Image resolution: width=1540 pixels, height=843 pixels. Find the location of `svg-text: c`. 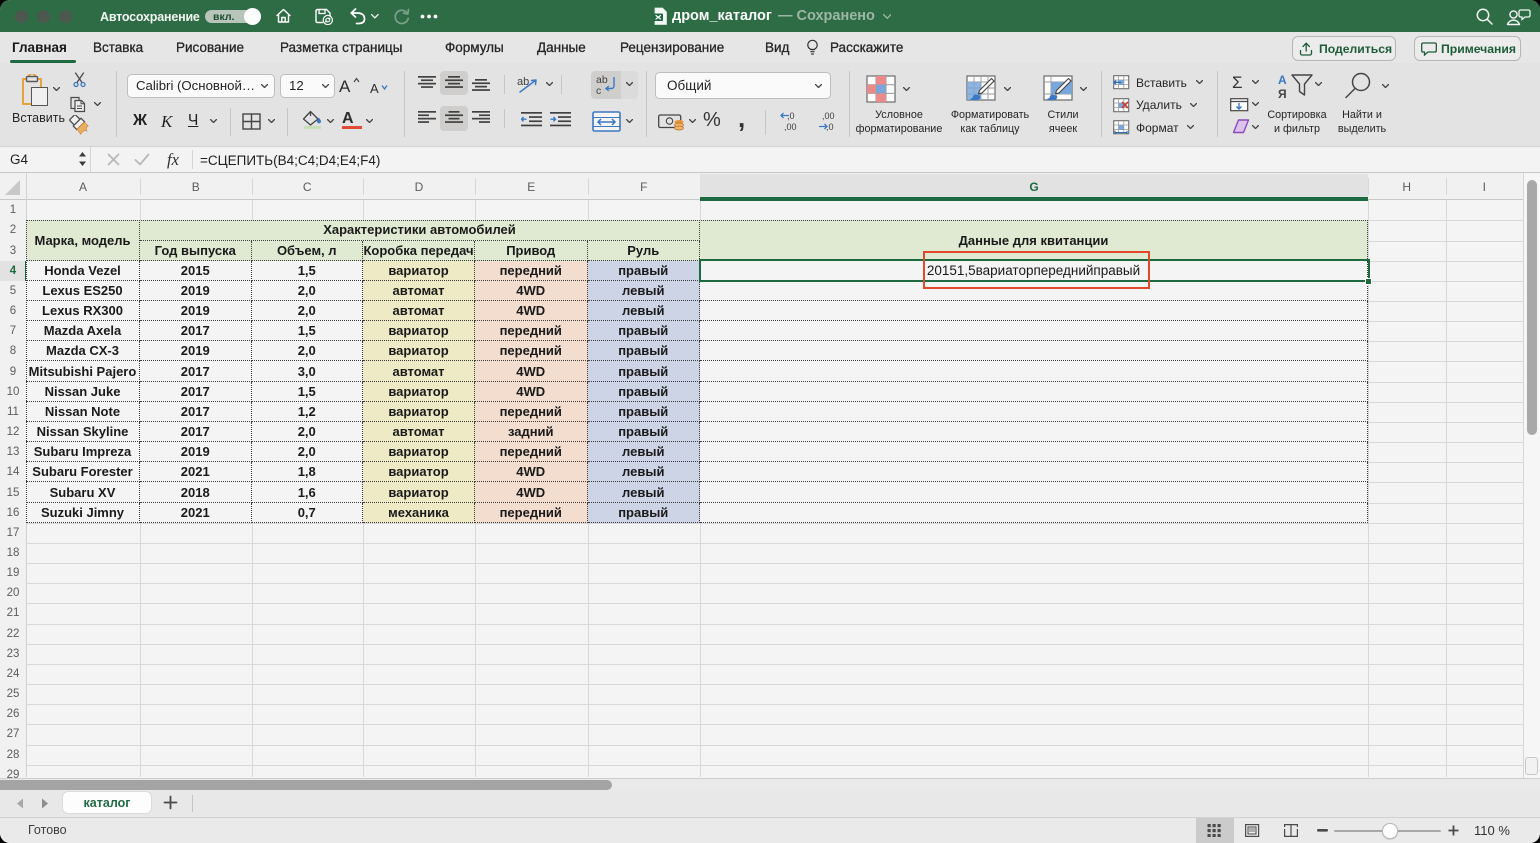

svg-text: c is located at coordinates (598, 90).